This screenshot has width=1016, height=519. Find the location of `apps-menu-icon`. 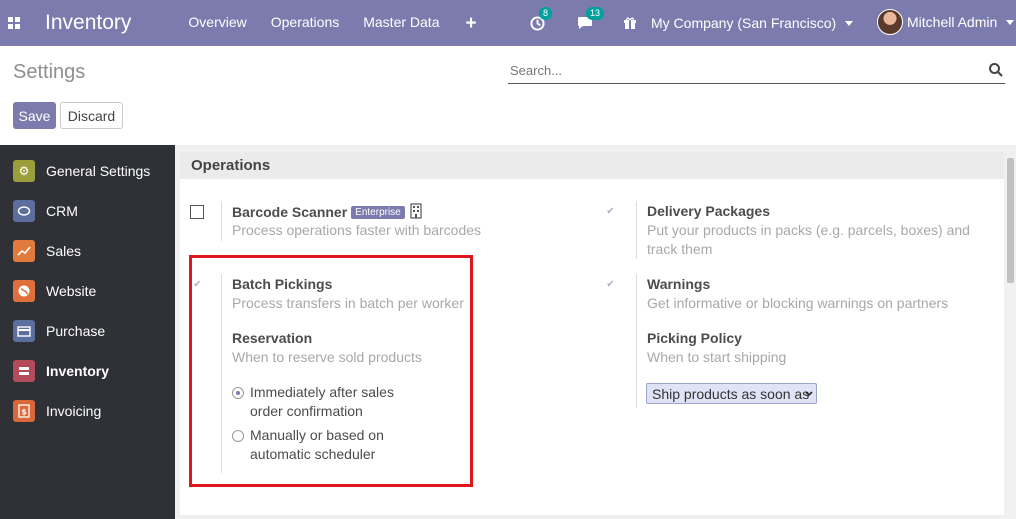

apps-menu-icon is located at coordinates (14, 23).